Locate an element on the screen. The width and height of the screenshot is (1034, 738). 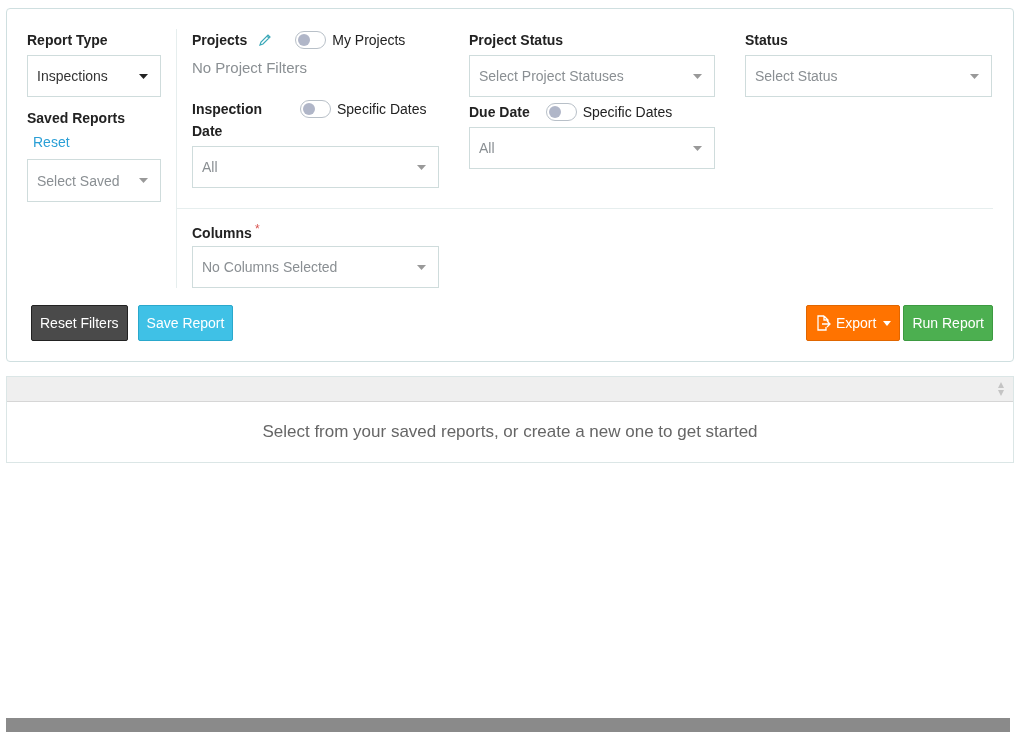
field-label: Saved Reports is located at coordinates (77, 118).